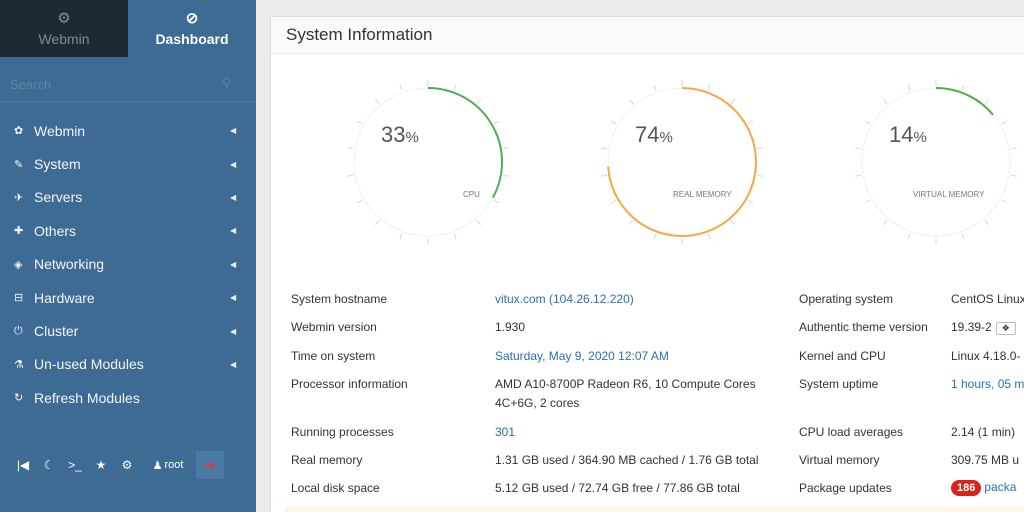 This screenshot has width=1024, height=512. I want to click on info-label: Operating system, so click(846, 299).